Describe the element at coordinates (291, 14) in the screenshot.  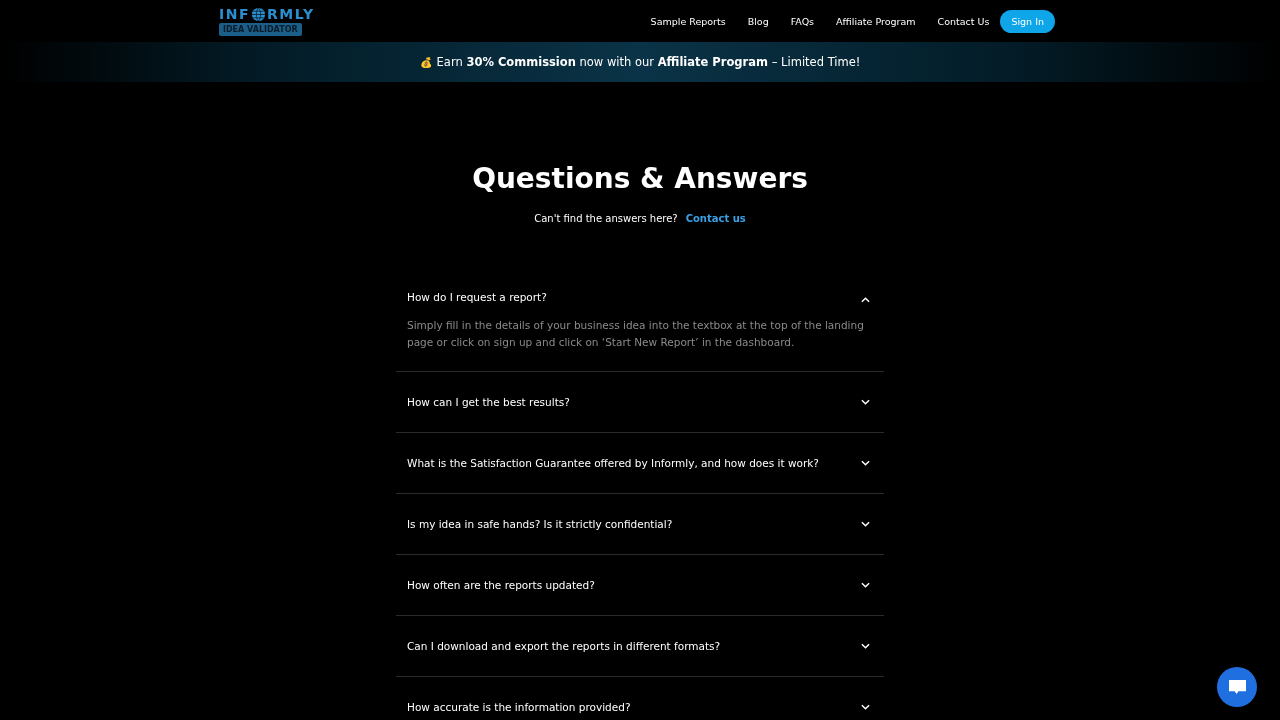
I see `logo-text: RMLY` at that location.